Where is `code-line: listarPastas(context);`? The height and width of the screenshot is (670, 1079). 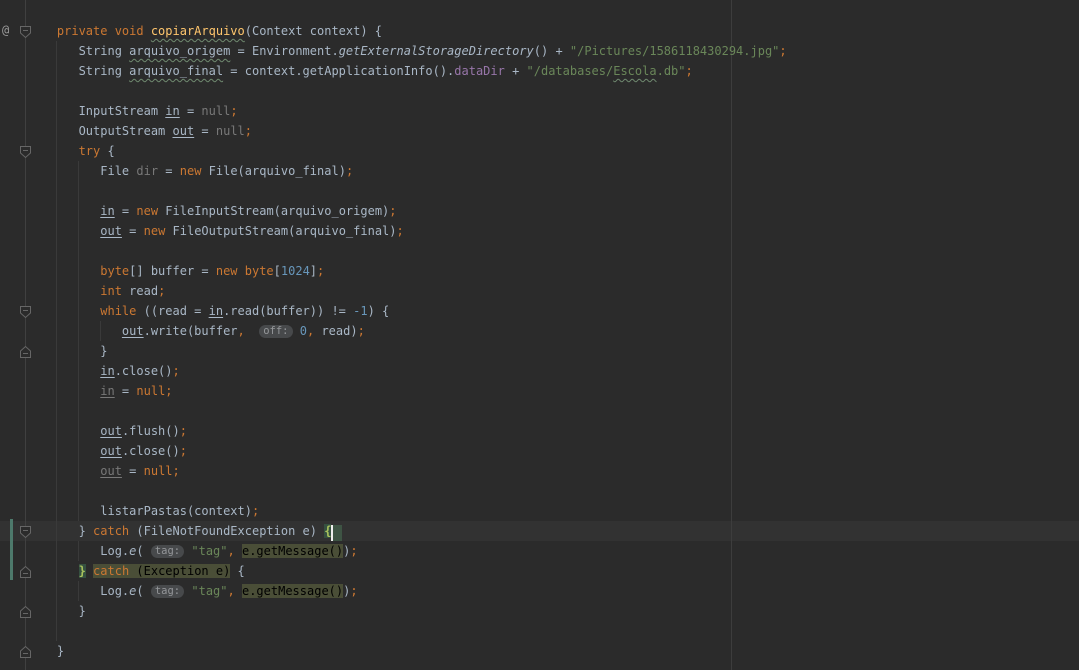 code-line: listarPastas(context); is located at coordinates (393, 511).